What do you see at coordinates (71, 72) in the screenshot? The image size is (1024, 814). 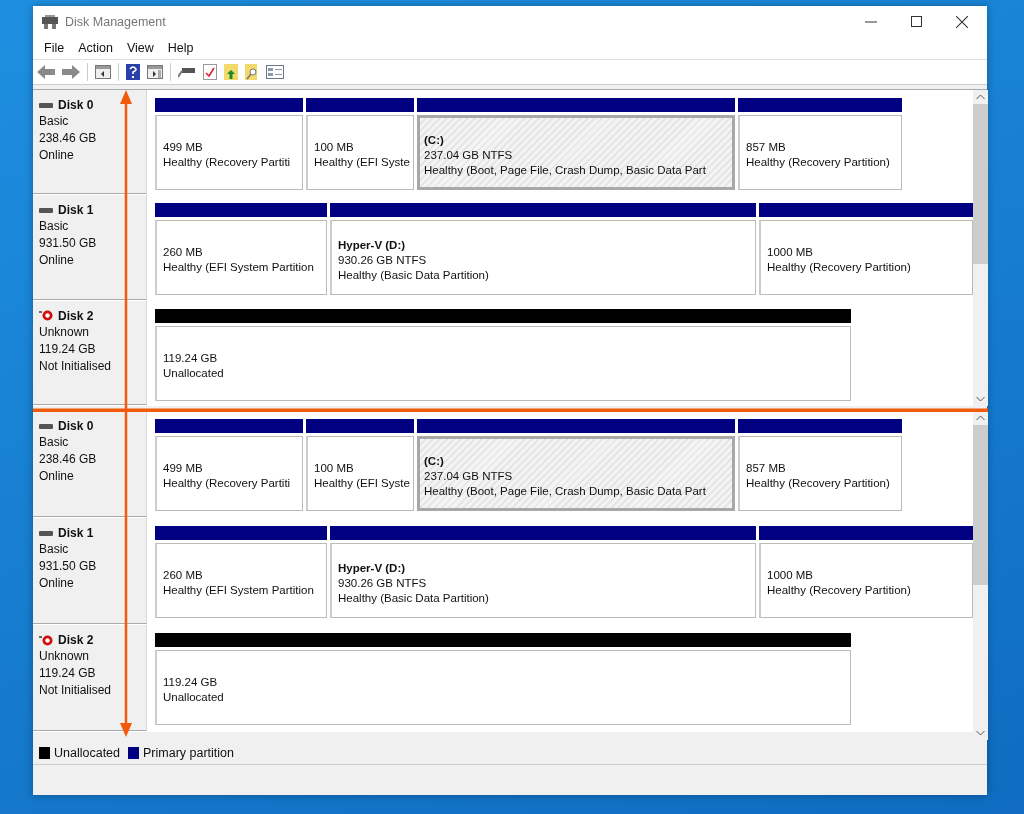 I see `forward-arrow-icon` at bounding box center [71, 72].